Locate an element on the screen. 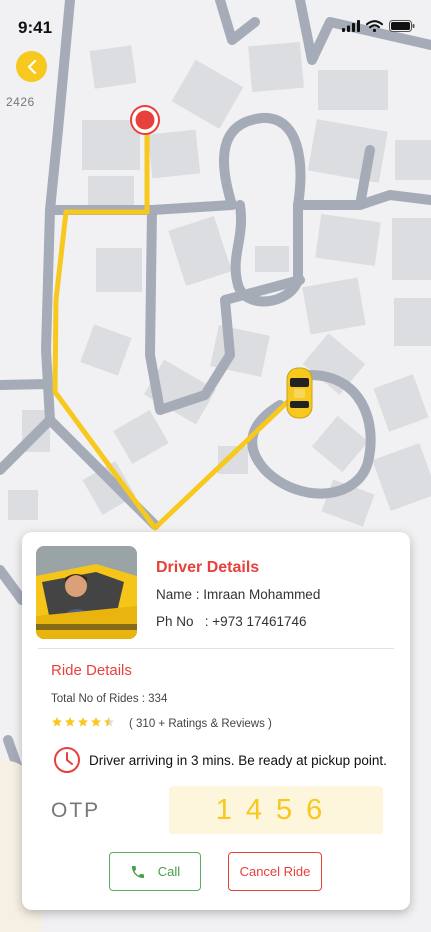  card-divider is located at coordinates (216, 648).